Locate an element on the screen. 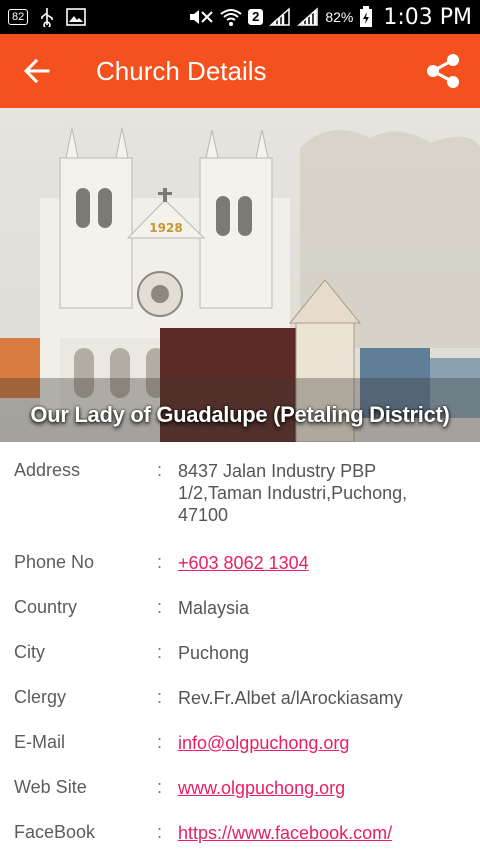  battery-charging-icon is located at coordinates (366, 16).